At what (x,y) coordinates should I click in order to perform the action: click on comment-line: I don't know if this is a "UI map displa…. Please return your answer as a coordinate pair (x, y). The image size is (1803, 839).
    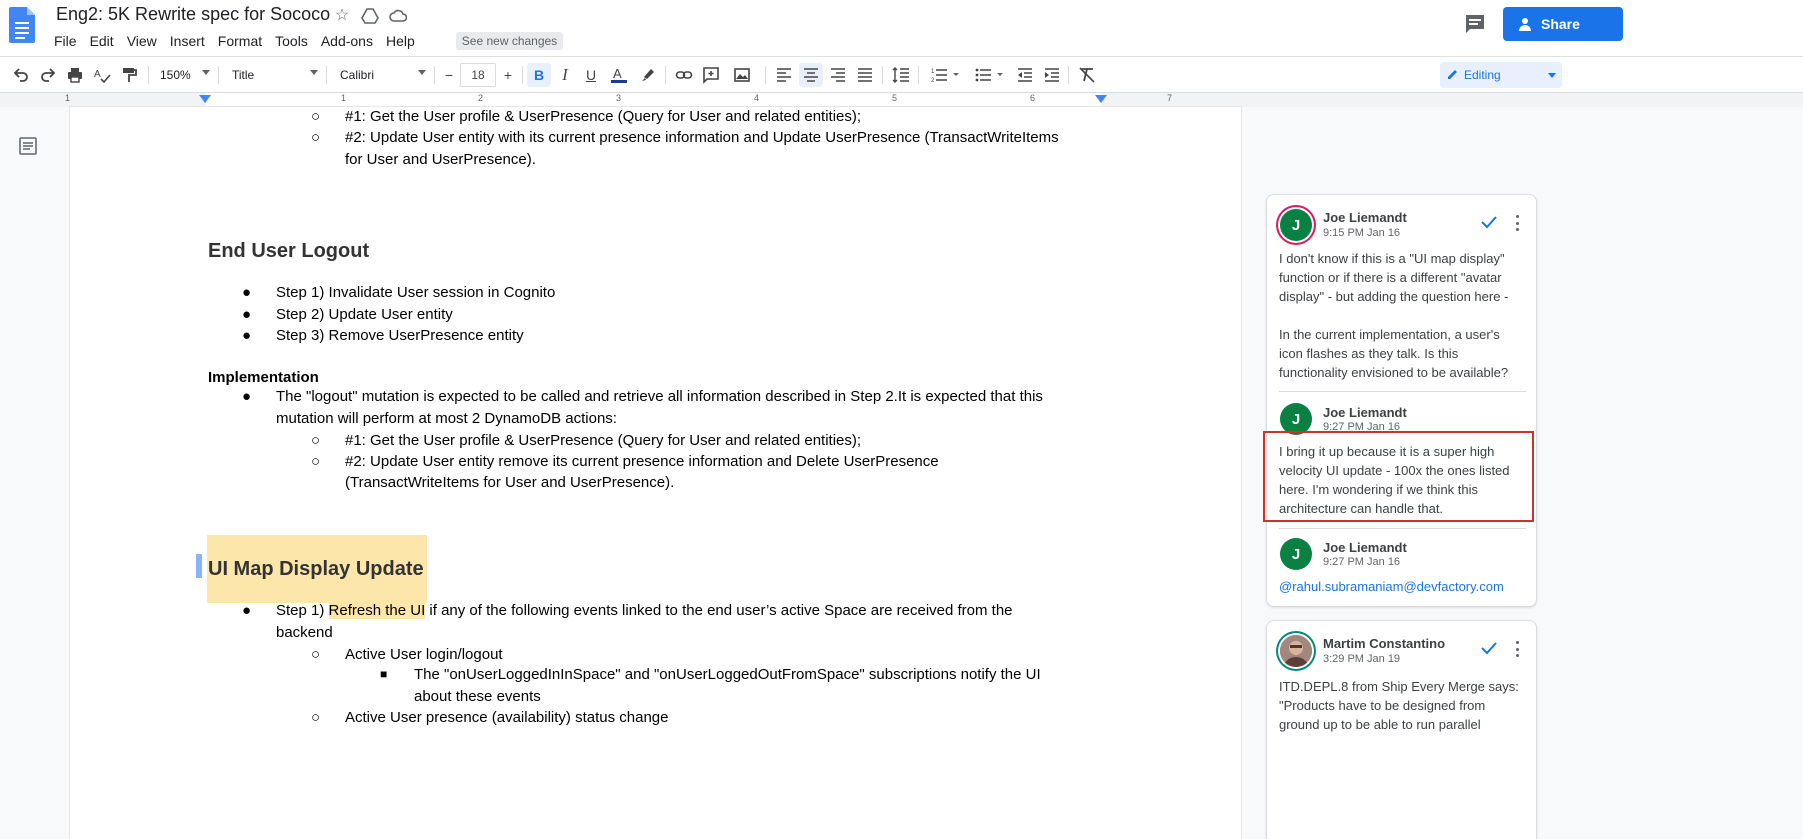
    Looking at the image, I should click on (1392, 258).